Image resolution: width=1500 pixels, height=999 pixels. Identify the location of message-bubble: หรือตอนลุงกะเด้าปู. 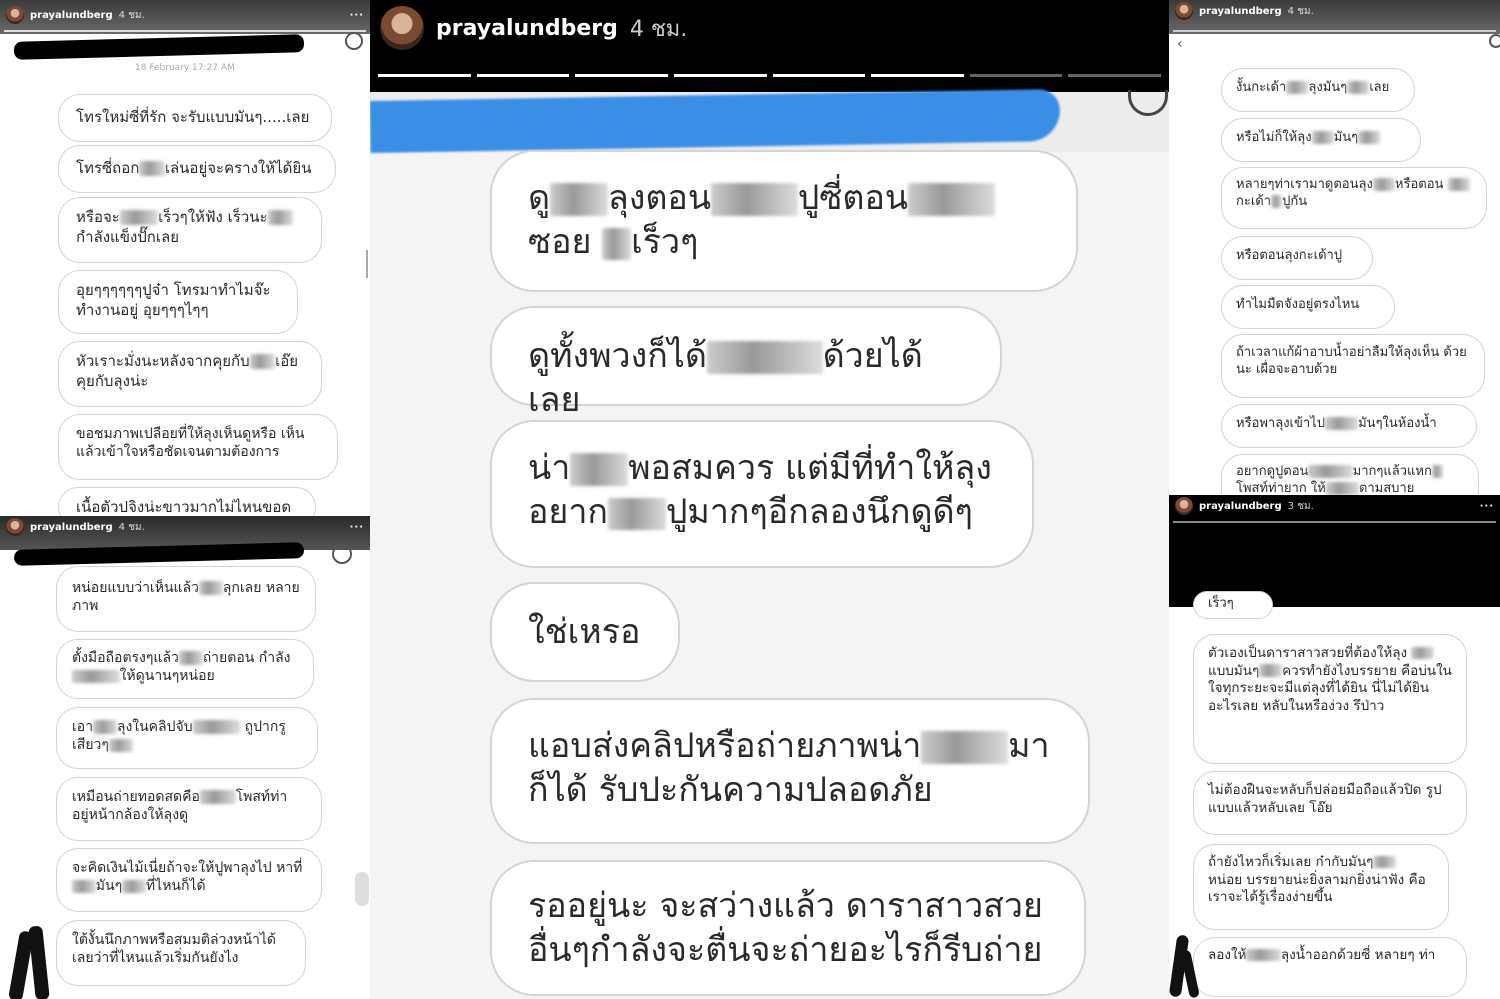
(1297, 258).